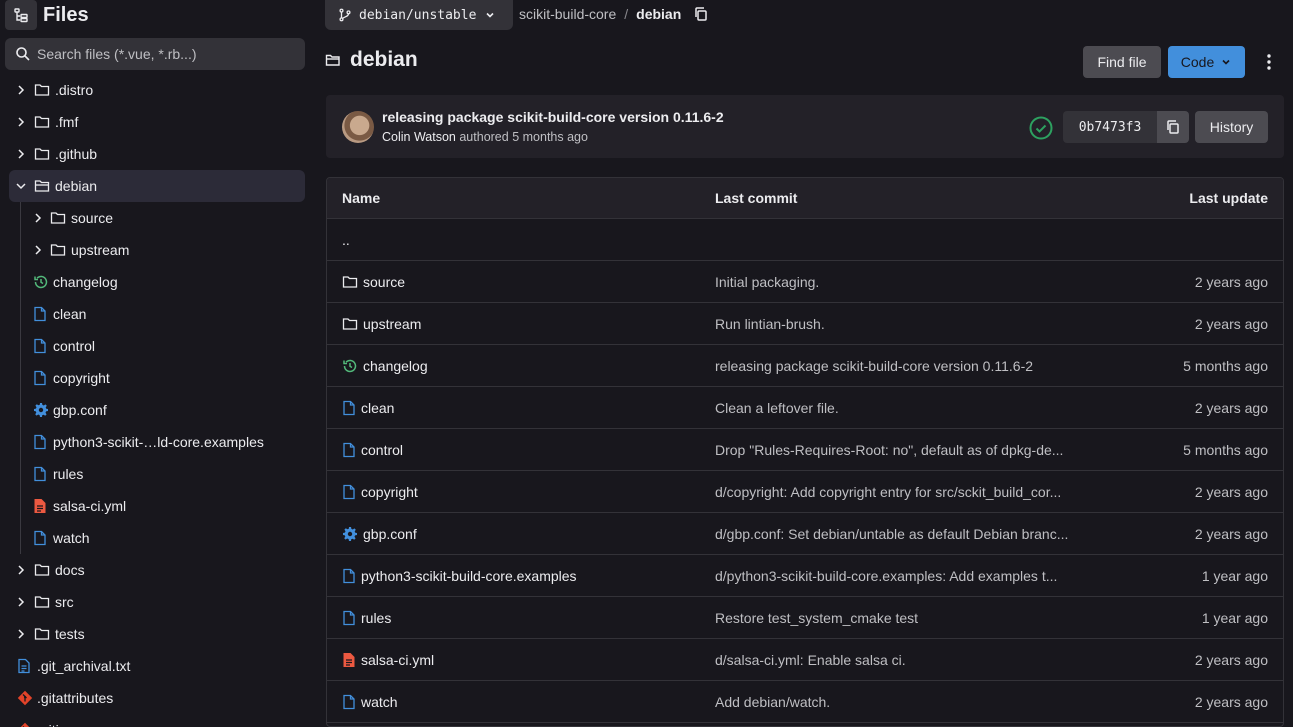 Image resolution: width=1293 pixels, height=727 pixels. I want to click on page-title: debian, so click(384, 59).